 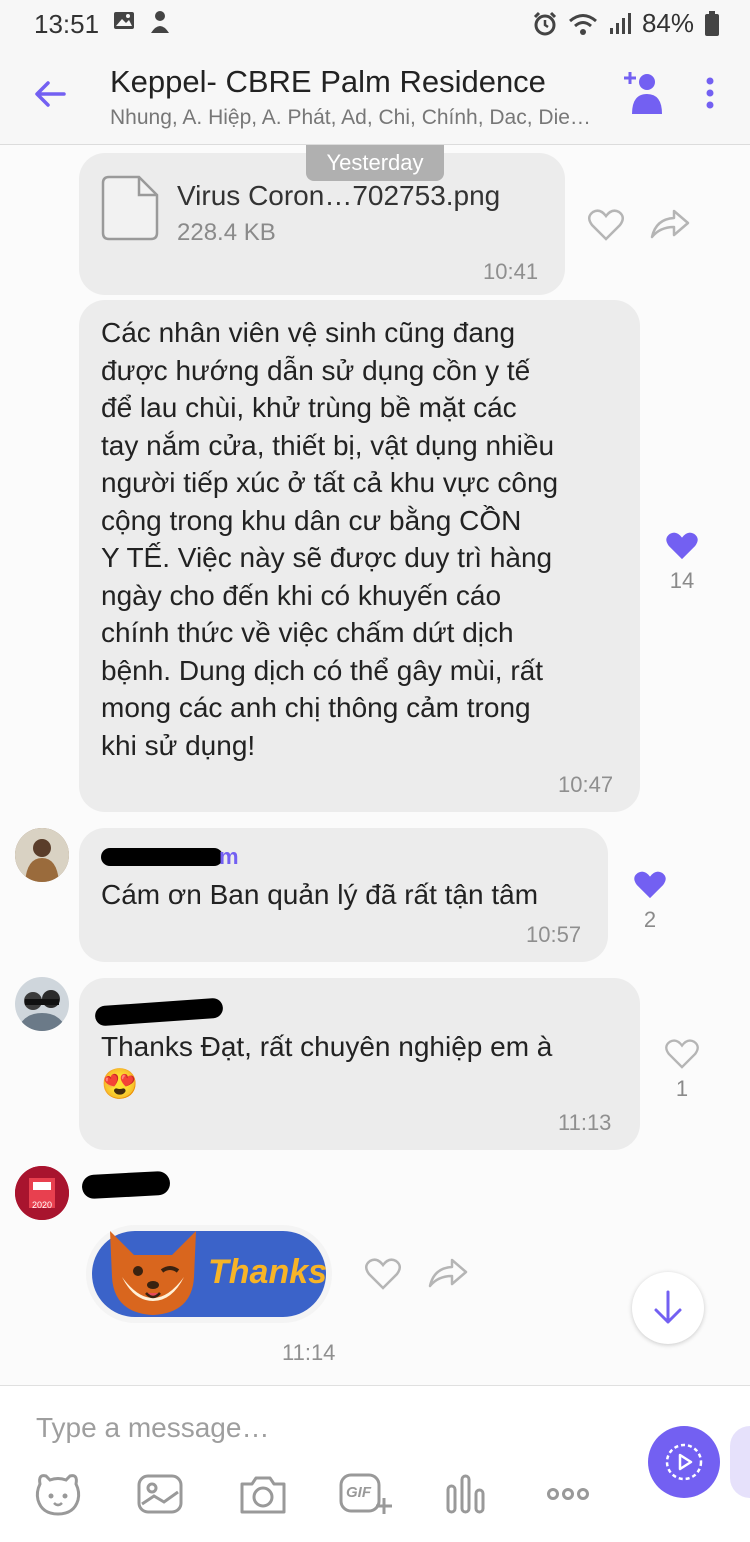 I want to click on fox-face-icon, so click(x=153, y=1273).